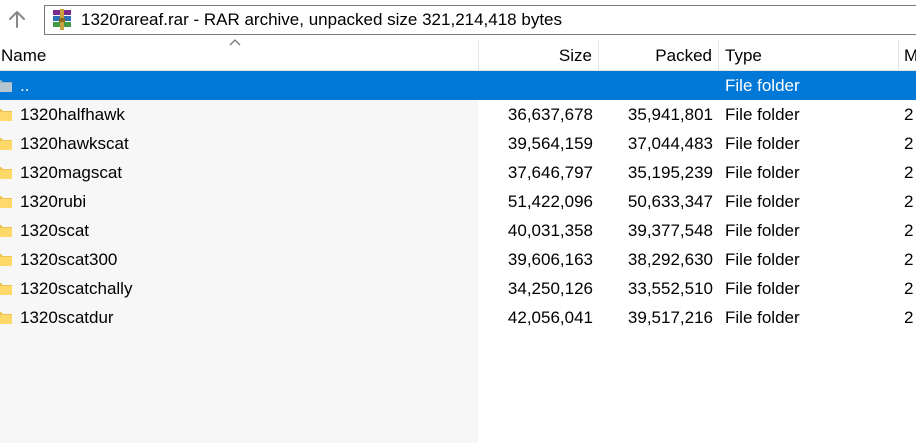 This screenshot has height=443, width=916. What do you see at coordinates (72, 114) in the screenshot?
I see `file-name: 1320halfhawk` at bounding box center [72, 114].